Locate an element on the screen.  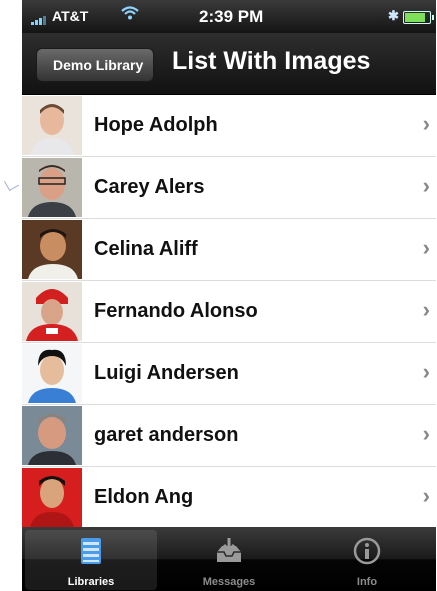
navigation-bar: Demo Library List With Images is located at coordinates (229, 64).